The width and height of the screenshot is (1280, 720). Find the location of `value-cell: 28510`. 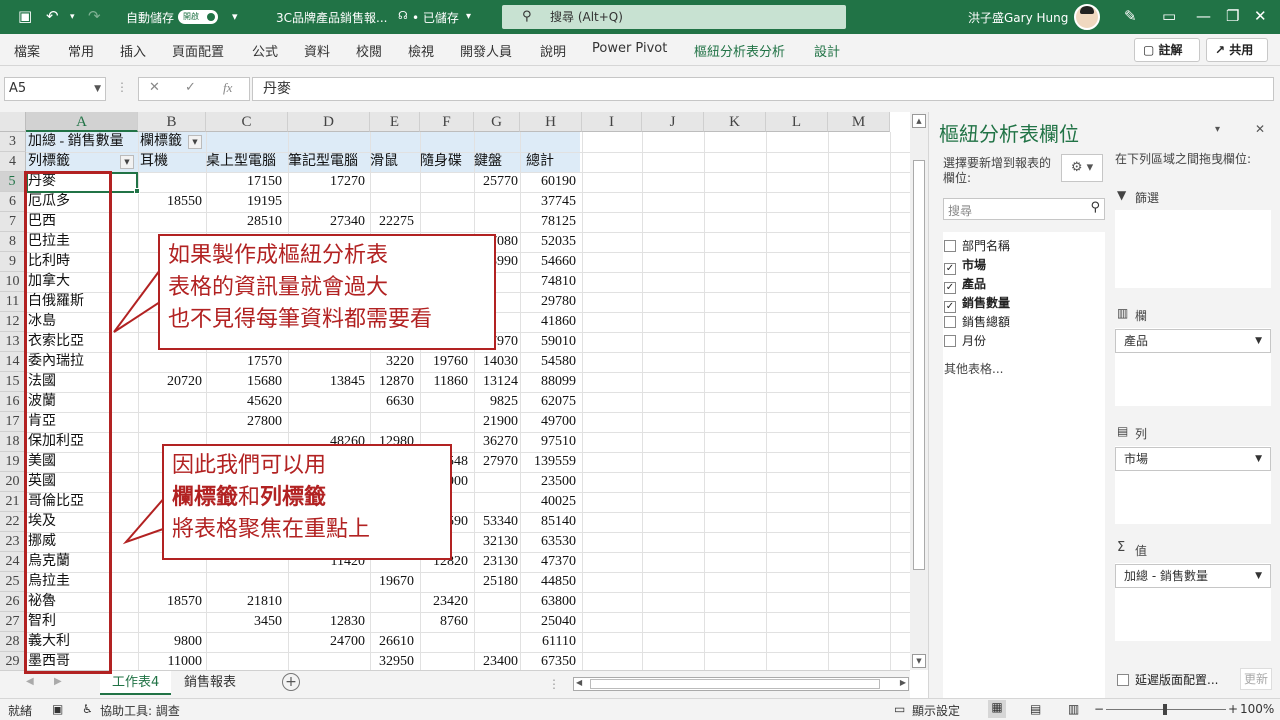

value-cell: 28510 is located at coordinates (249, 222).